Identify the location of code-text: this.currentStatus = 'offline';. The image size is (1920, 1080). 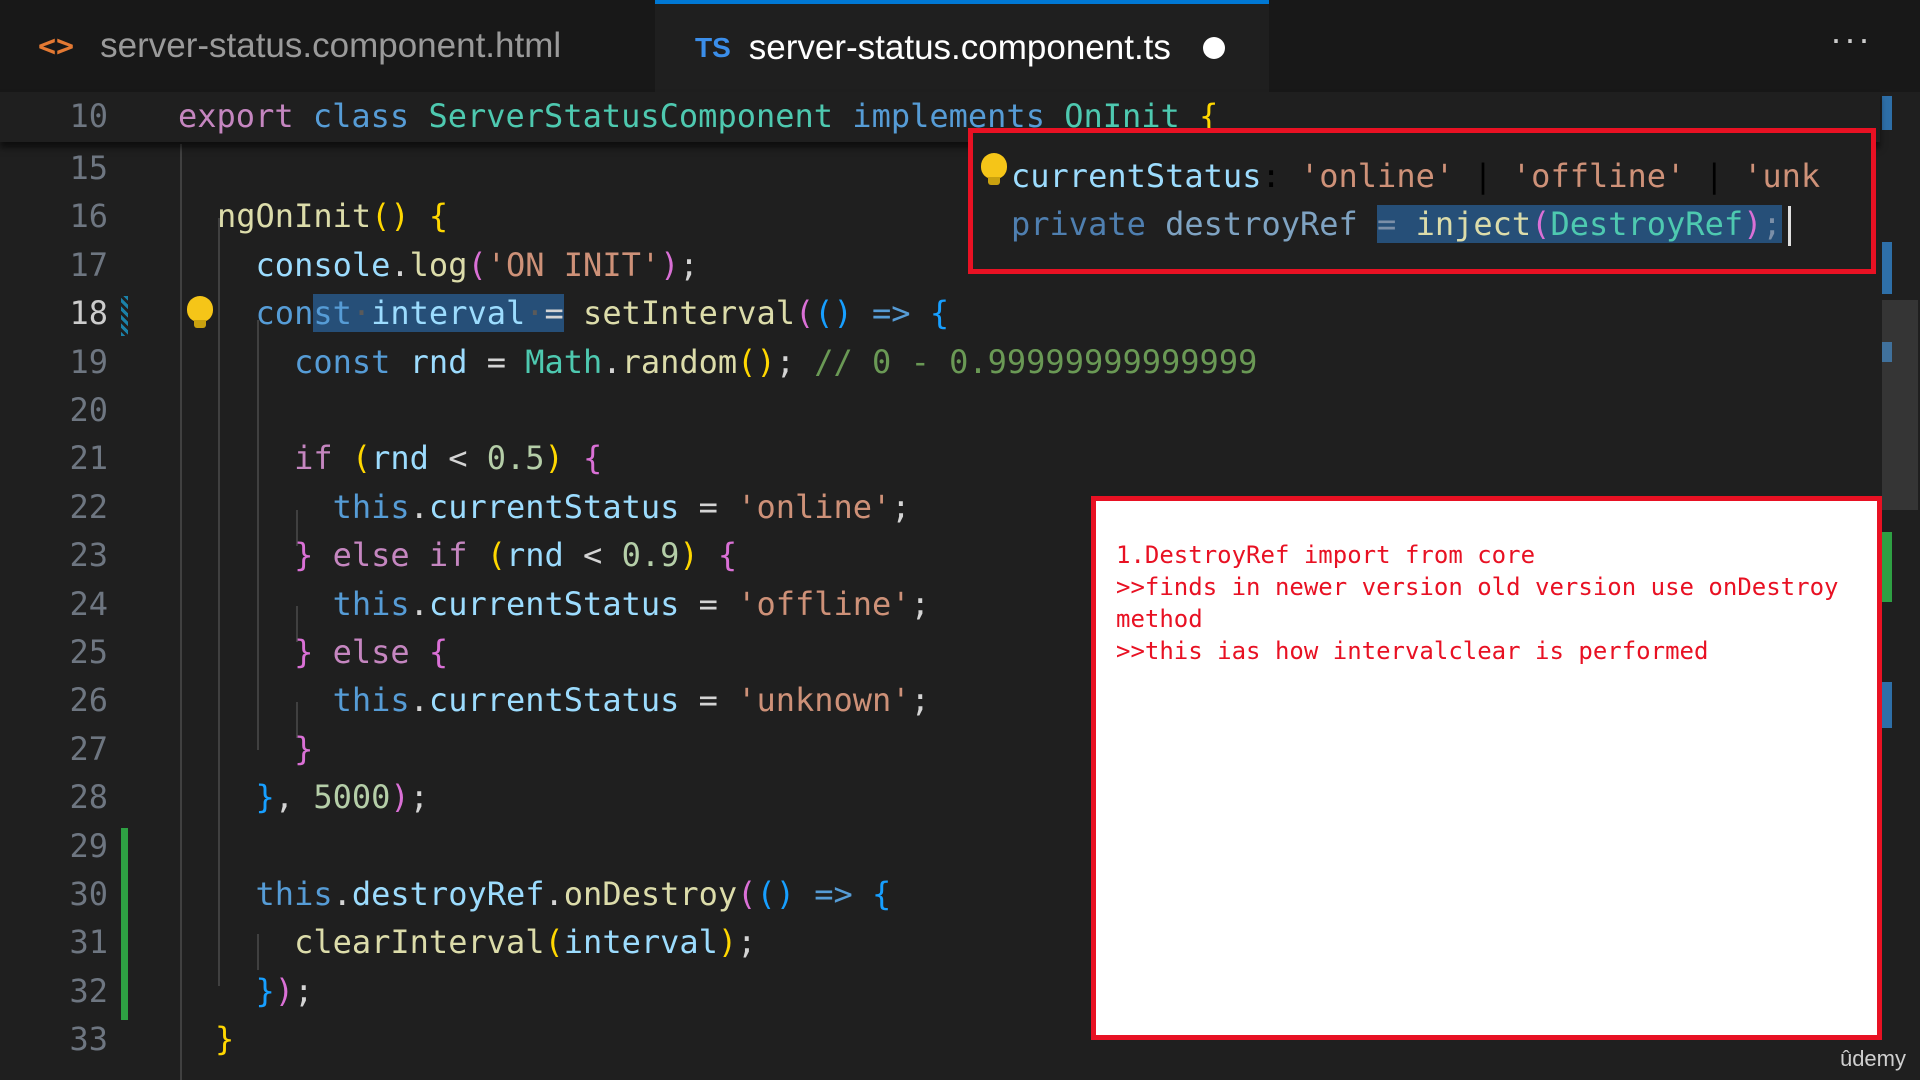
(631, 603).